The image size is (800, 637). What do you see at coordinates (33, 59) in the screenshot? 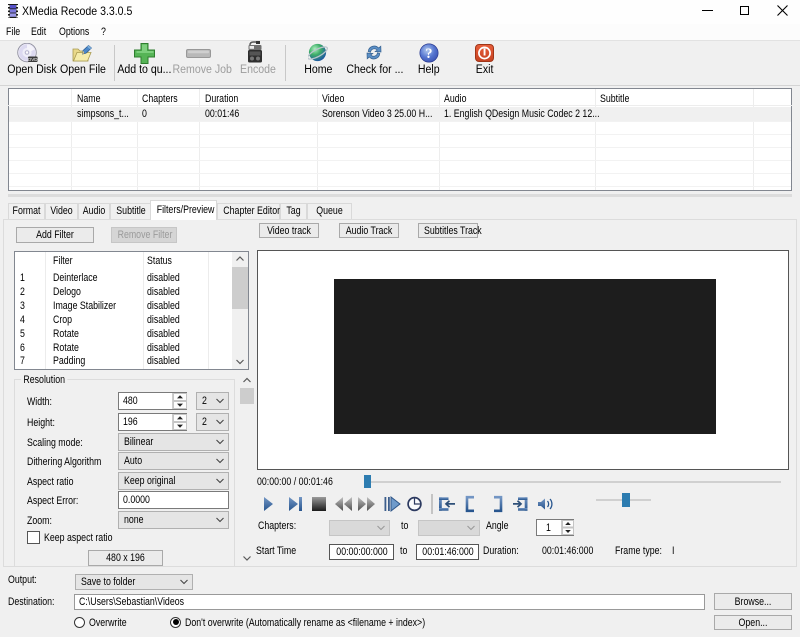
I see `svg-text: DVD` at bounding box center [33, 59].